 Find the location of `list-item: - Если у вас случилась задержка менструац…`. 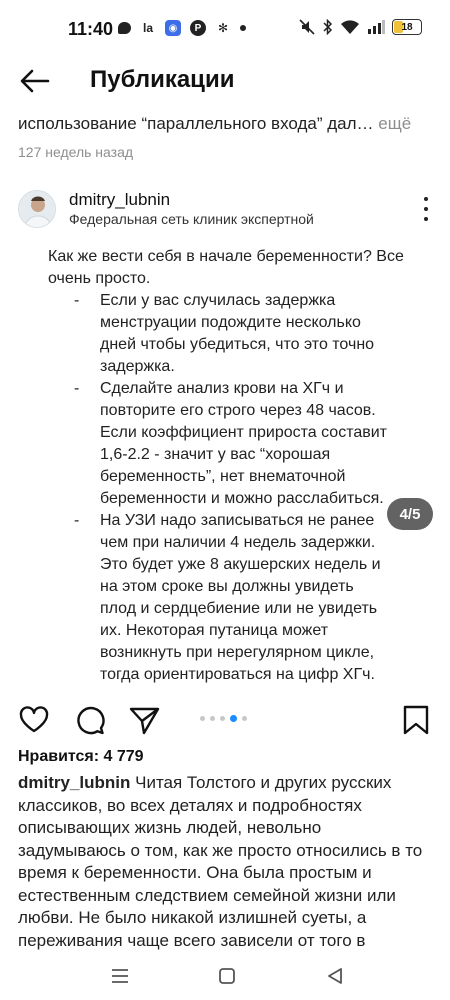

list-item: - Если у вас случилась задержка менструац… is located at coordinates (218, 334).